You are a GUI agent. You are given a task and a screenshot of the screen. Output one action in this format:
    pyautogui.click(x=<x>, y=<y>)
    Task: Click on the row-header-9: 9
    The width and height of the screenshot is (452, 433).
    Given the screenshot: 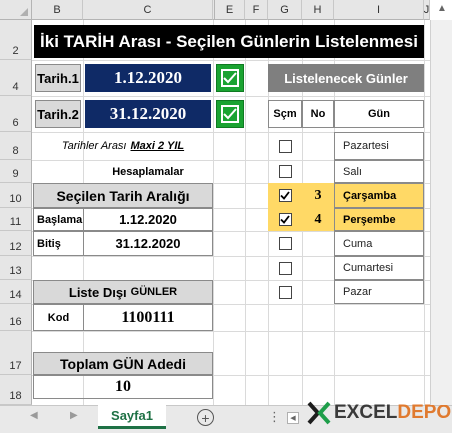 What is the action you would take?
    pyautogui.click(x=16, y=171)
    